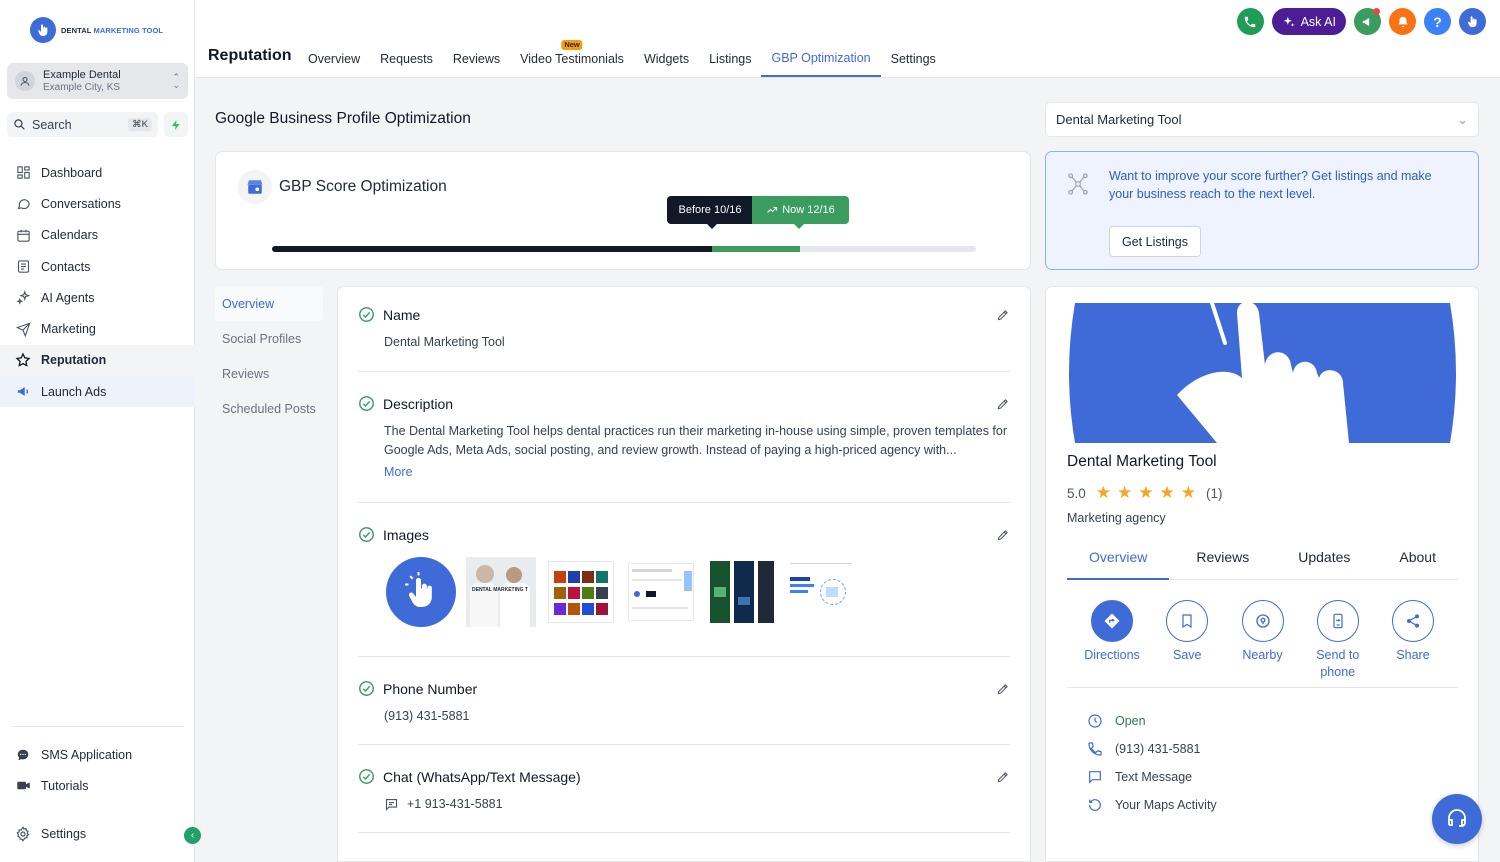  What do you see at coordinates (730, 58) in the screenshot?
I see `tab-listings: Listings` at bounding box center [730, 58].